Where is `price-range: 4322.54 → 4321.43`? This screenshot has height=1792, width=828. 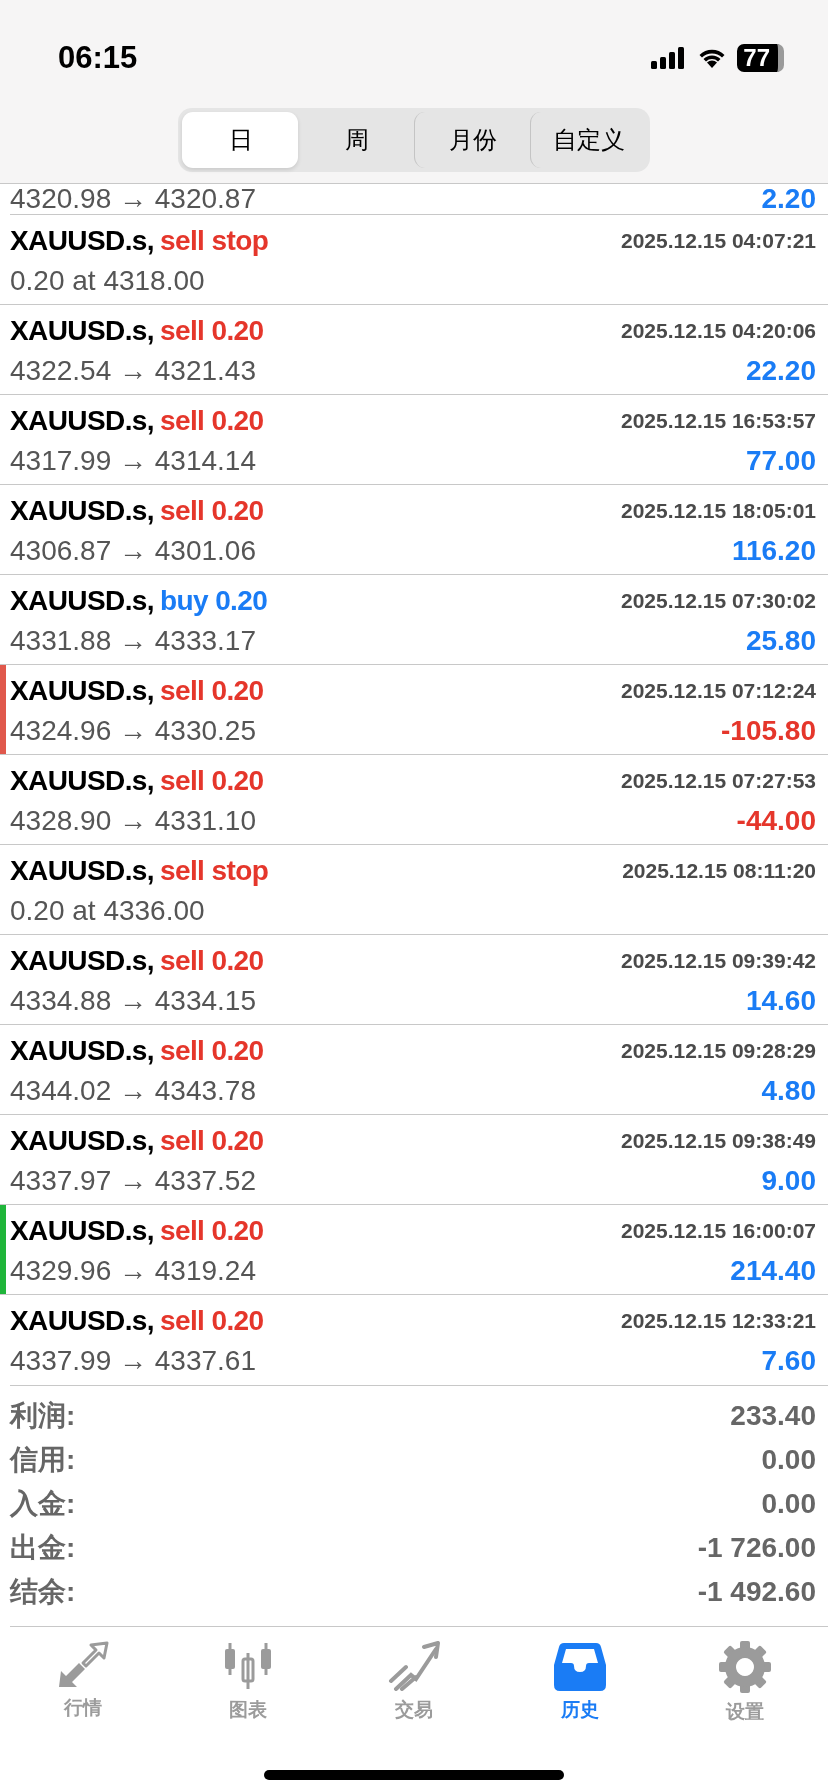 price-range: 4322.54 → 4321.43 is located at coordinates (133, 371).